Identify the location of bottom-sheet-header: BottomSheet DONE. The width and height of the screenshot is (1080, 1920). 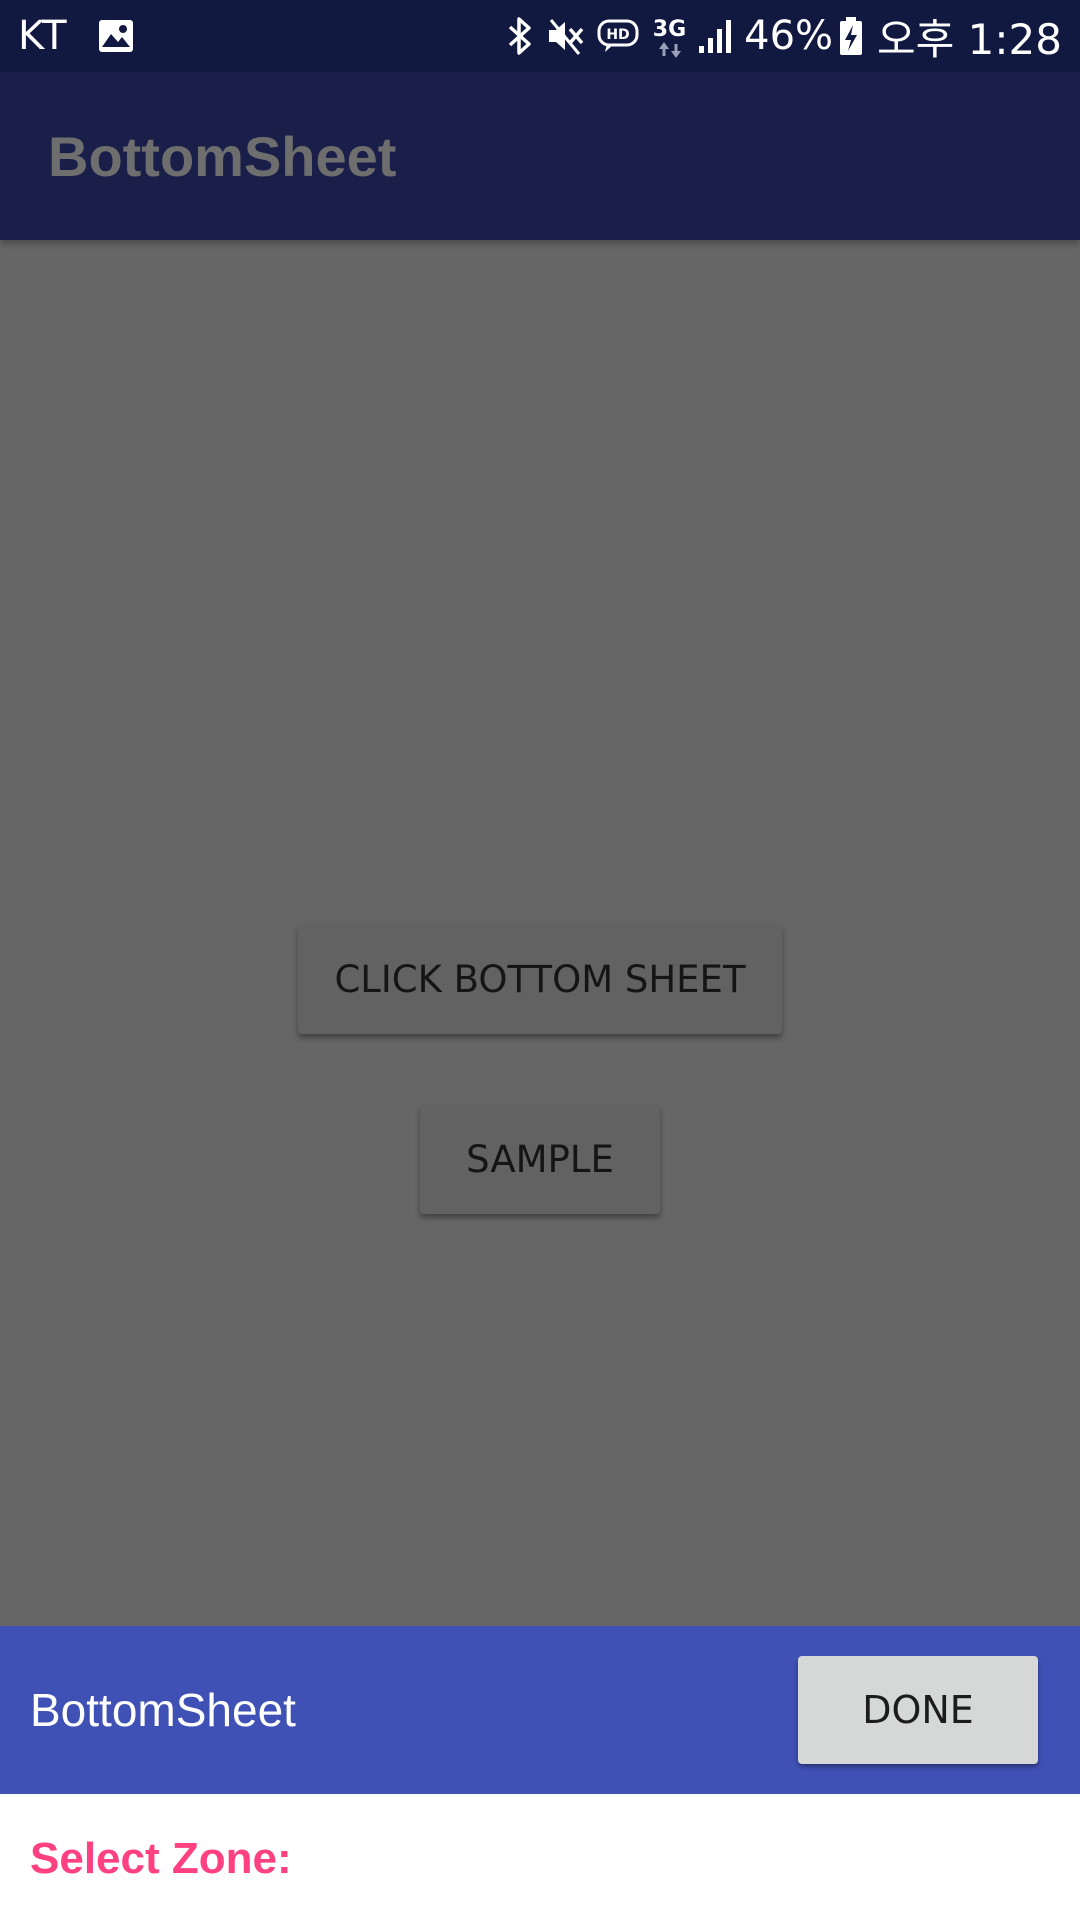
(540, 1710).